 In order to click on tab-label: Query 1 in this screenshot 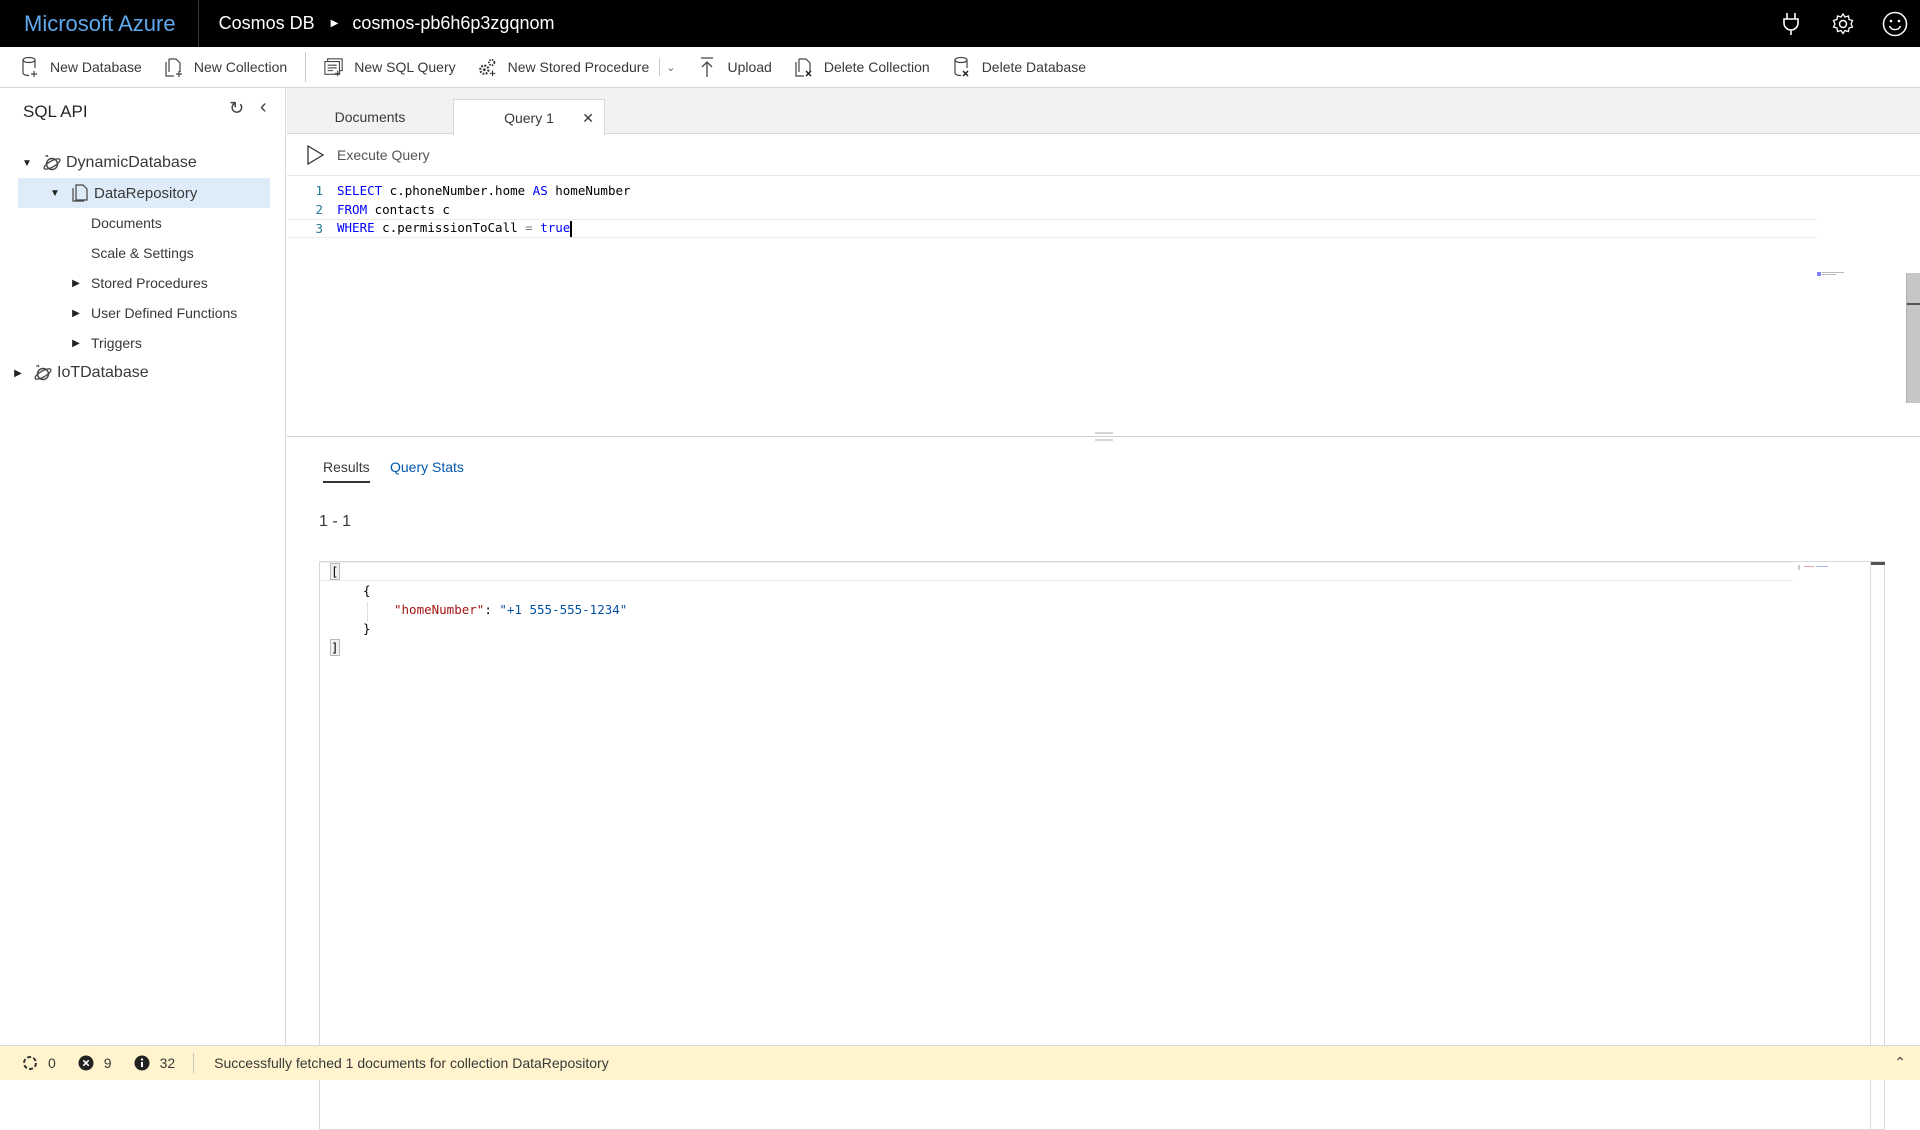, I will do `click(529, 117)`.